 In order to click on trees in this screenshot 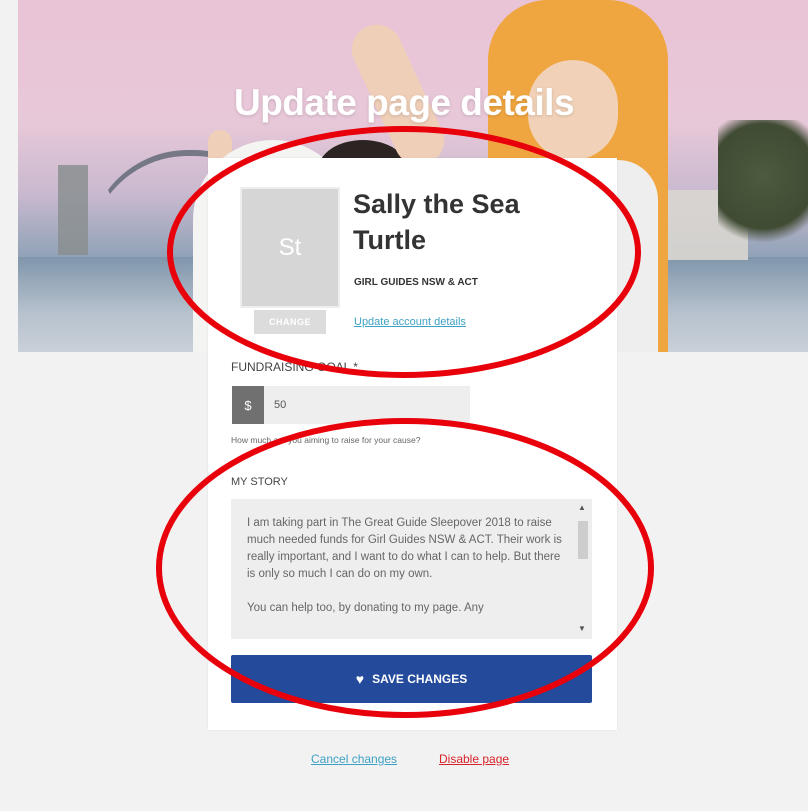, I will do `click(763, 190)`.